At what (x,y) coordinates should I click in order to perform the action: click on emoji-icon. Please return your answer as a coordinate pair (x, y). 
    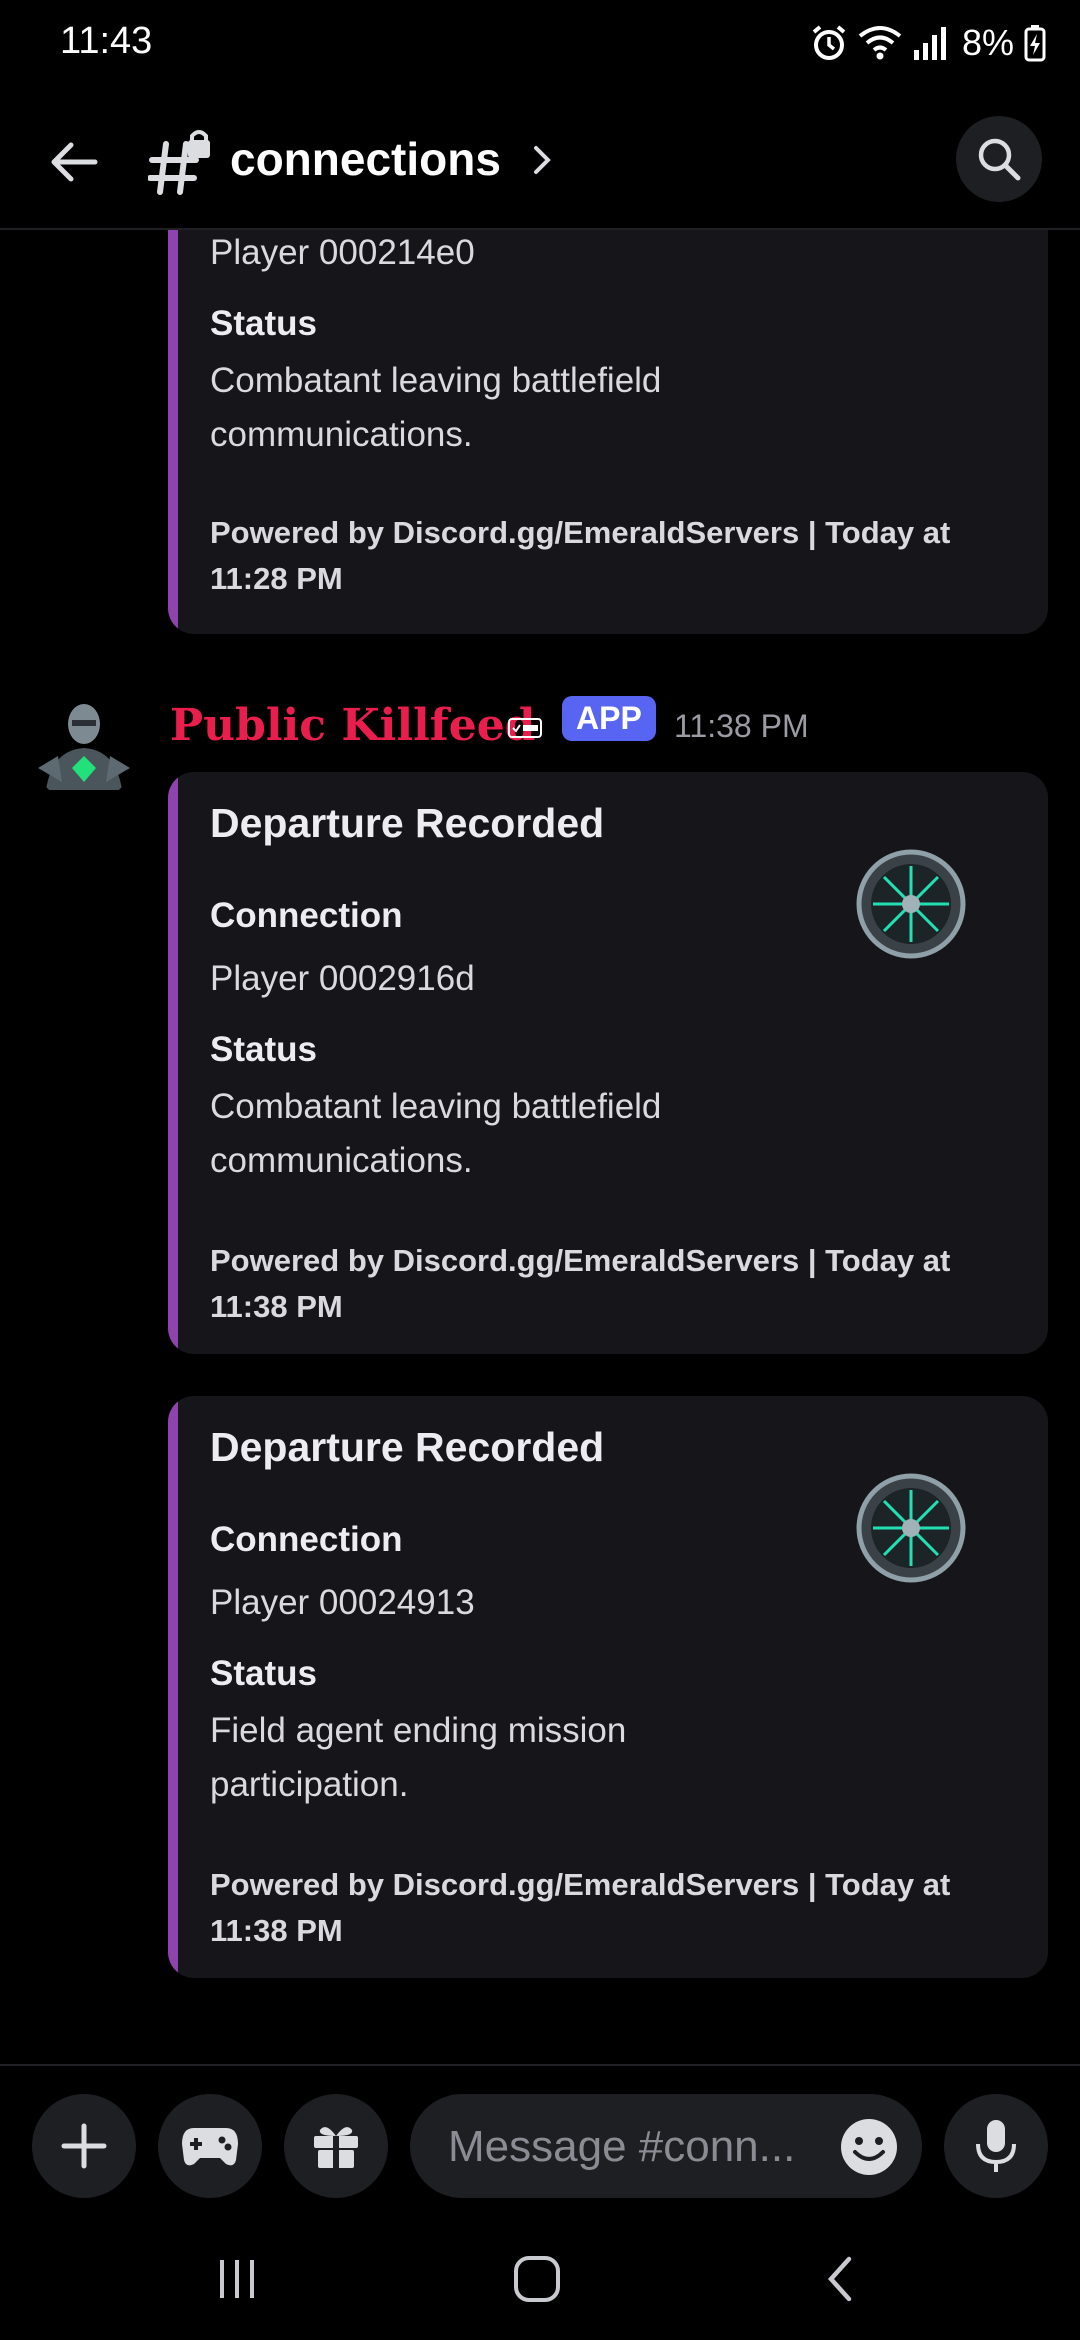
    Looking at the image, I should click on (869, 2147).